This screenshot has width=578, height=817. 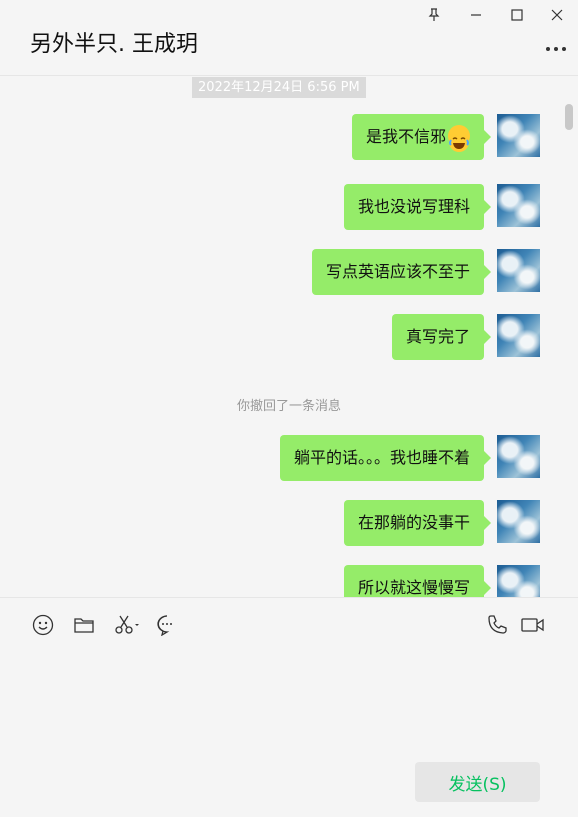 I want to click on more-options-icon, so click(x=556, y=47).